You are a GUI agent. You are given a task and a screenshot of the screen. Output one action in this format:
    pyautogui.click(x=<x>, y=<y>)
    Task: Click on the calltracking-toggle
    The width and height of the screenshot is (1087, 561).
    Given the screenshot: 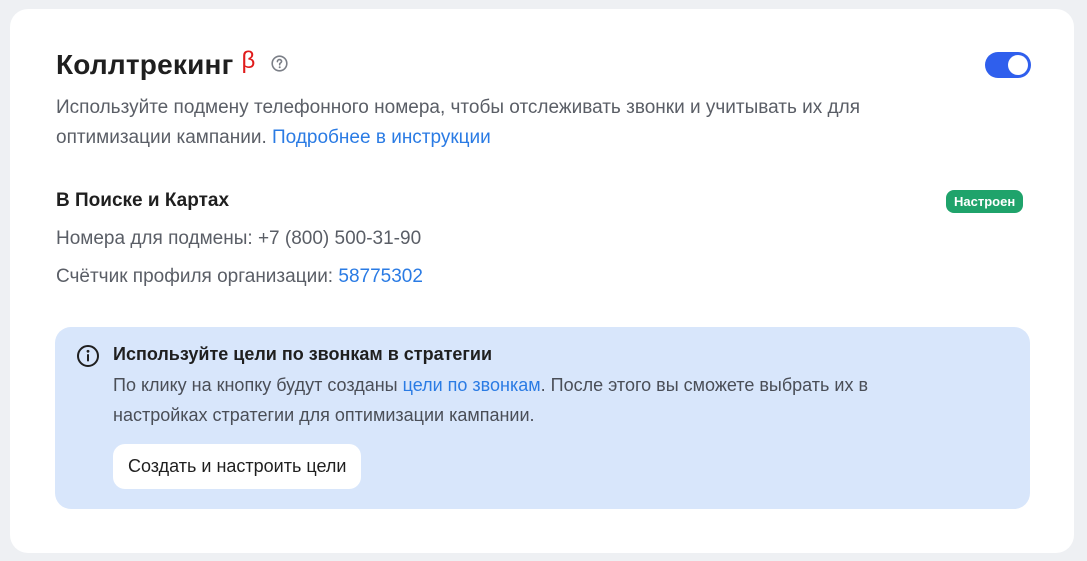 What is the action you would take?
    pyautogui.click(x=1008, y=65)
    